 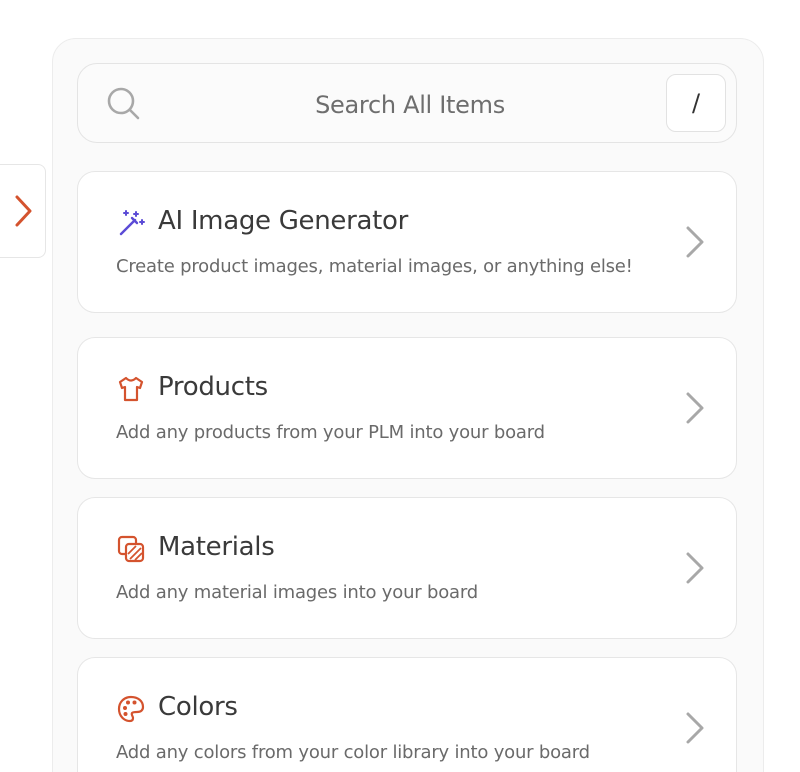 I want to click on expand-sidebar-button, so click(x=23, y=211).